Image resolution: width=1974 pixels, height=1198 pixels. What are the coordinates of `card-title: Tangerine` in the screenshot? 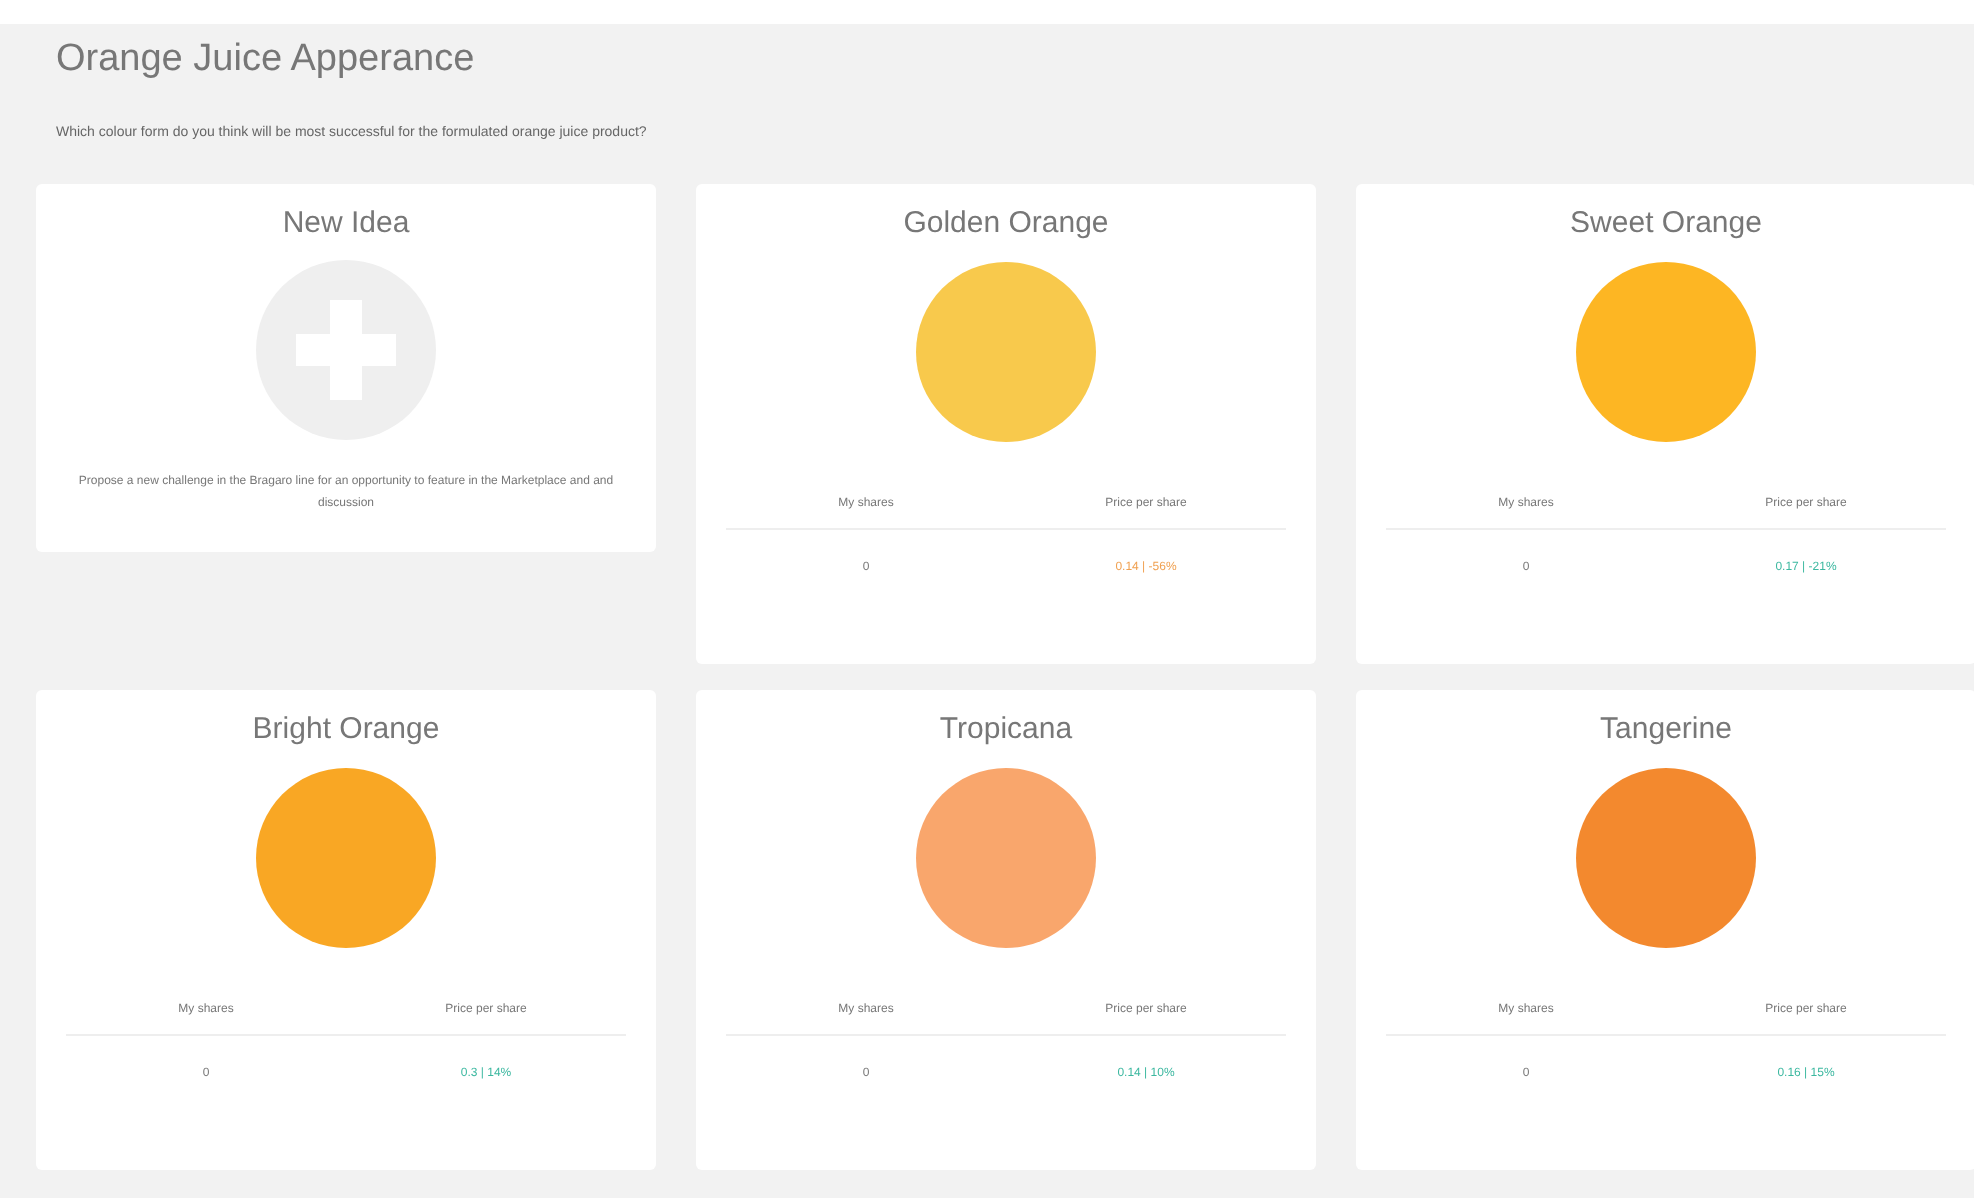 It's located at (1666, 729).